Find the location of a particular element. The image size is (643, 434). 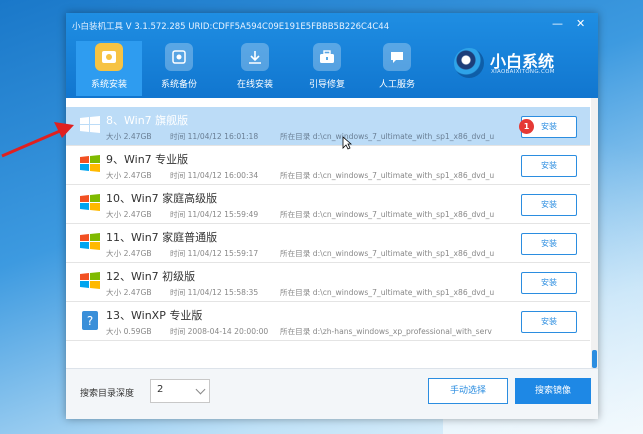

close-button: ✕ is located at coordinates (580, 24).